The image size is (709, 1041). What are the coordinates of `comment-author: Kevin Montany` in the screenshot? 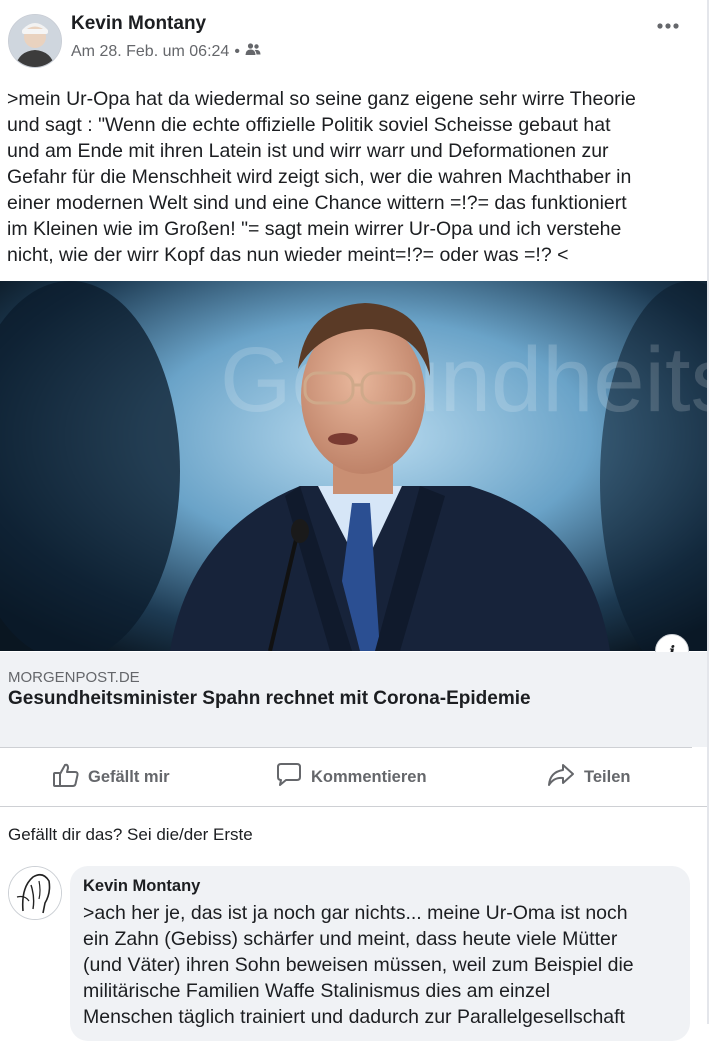 It's located at (141, 886).